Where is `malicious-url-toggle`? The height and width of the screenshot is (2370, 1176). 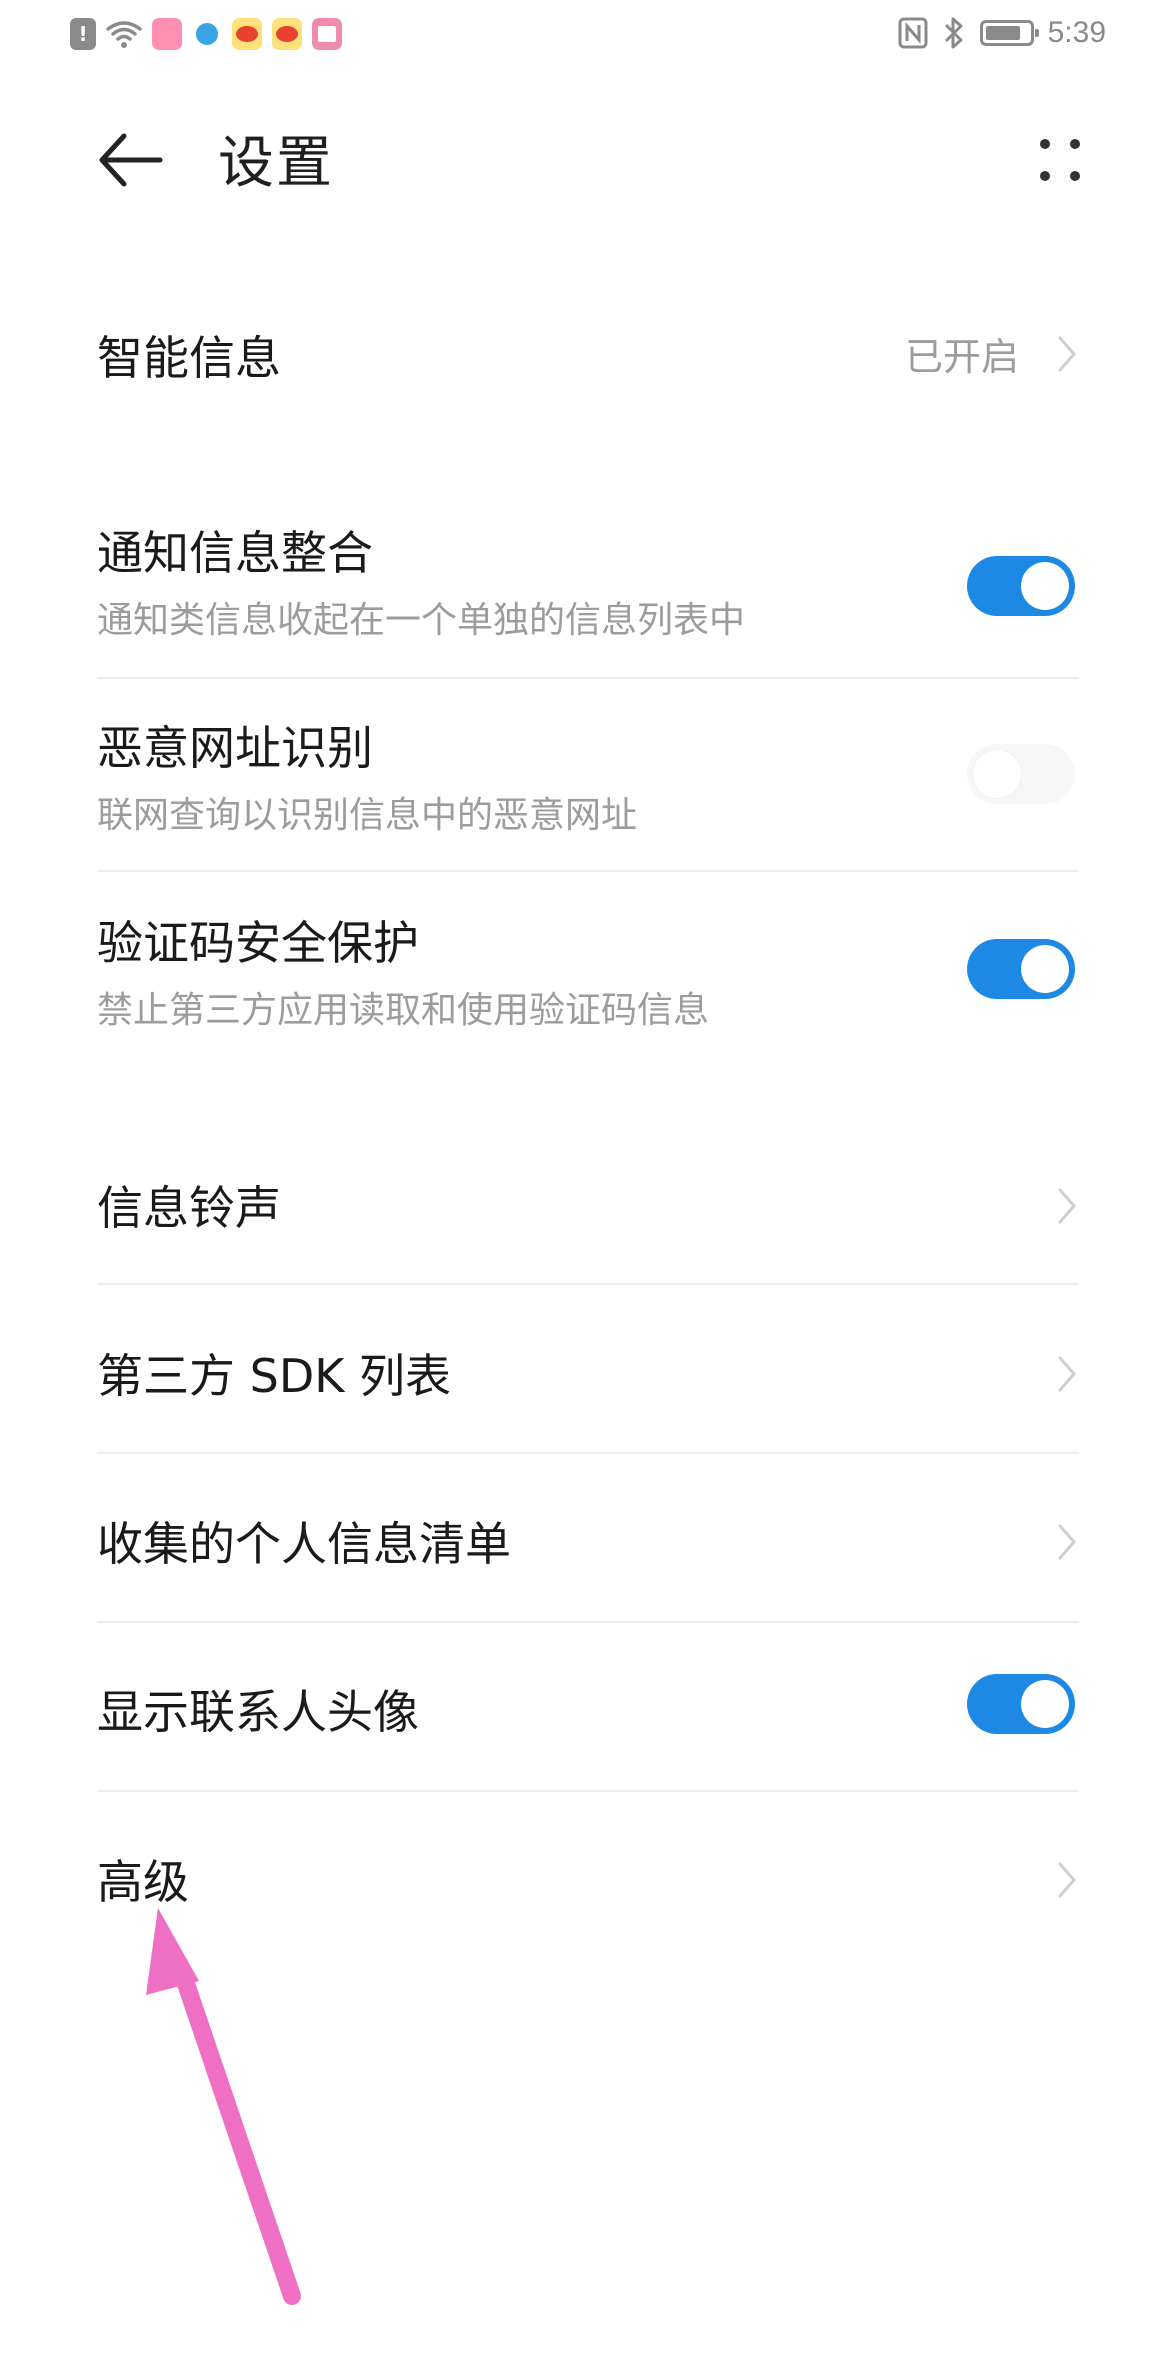
malicious-url-toggle is located at coordinates (1021, 774).